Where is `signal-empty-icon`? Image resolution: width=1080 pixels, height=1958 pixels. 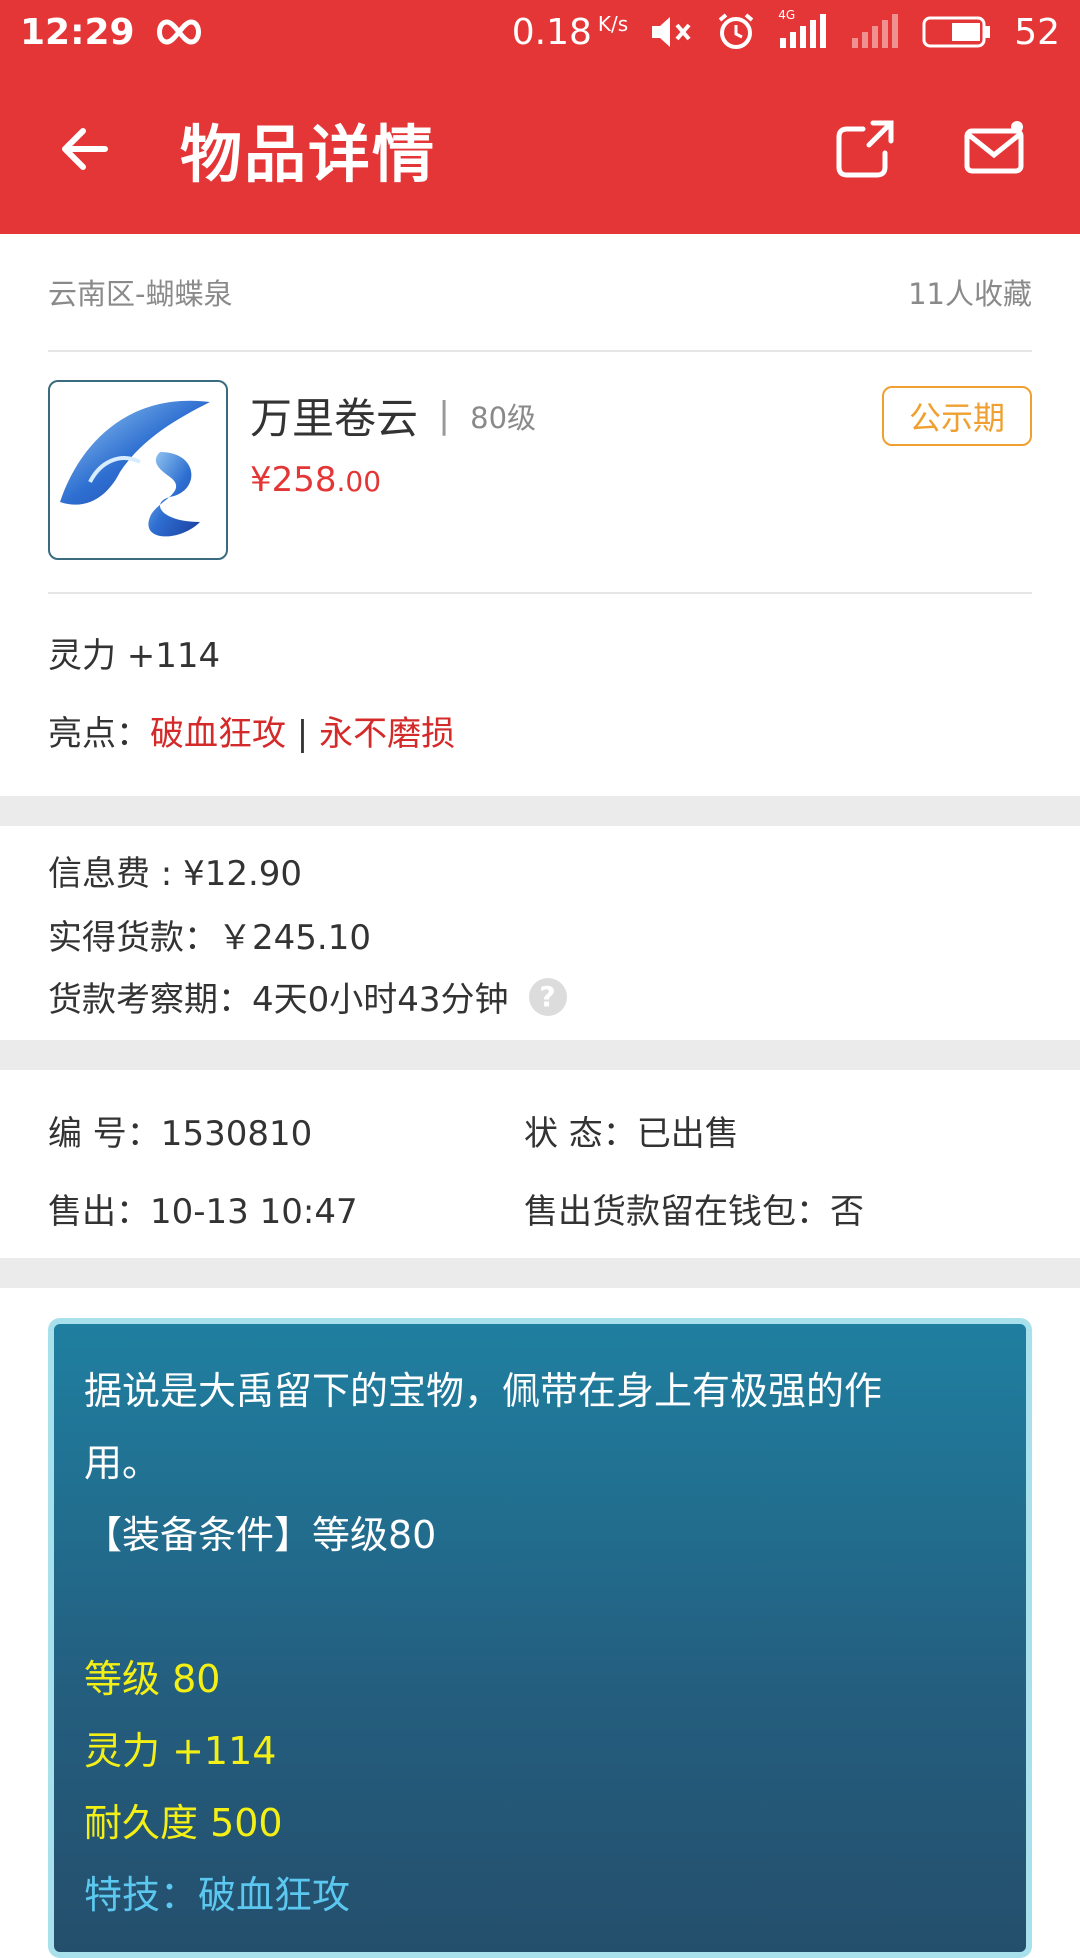
signal-empty-icon is located at coordinates (875, 32).